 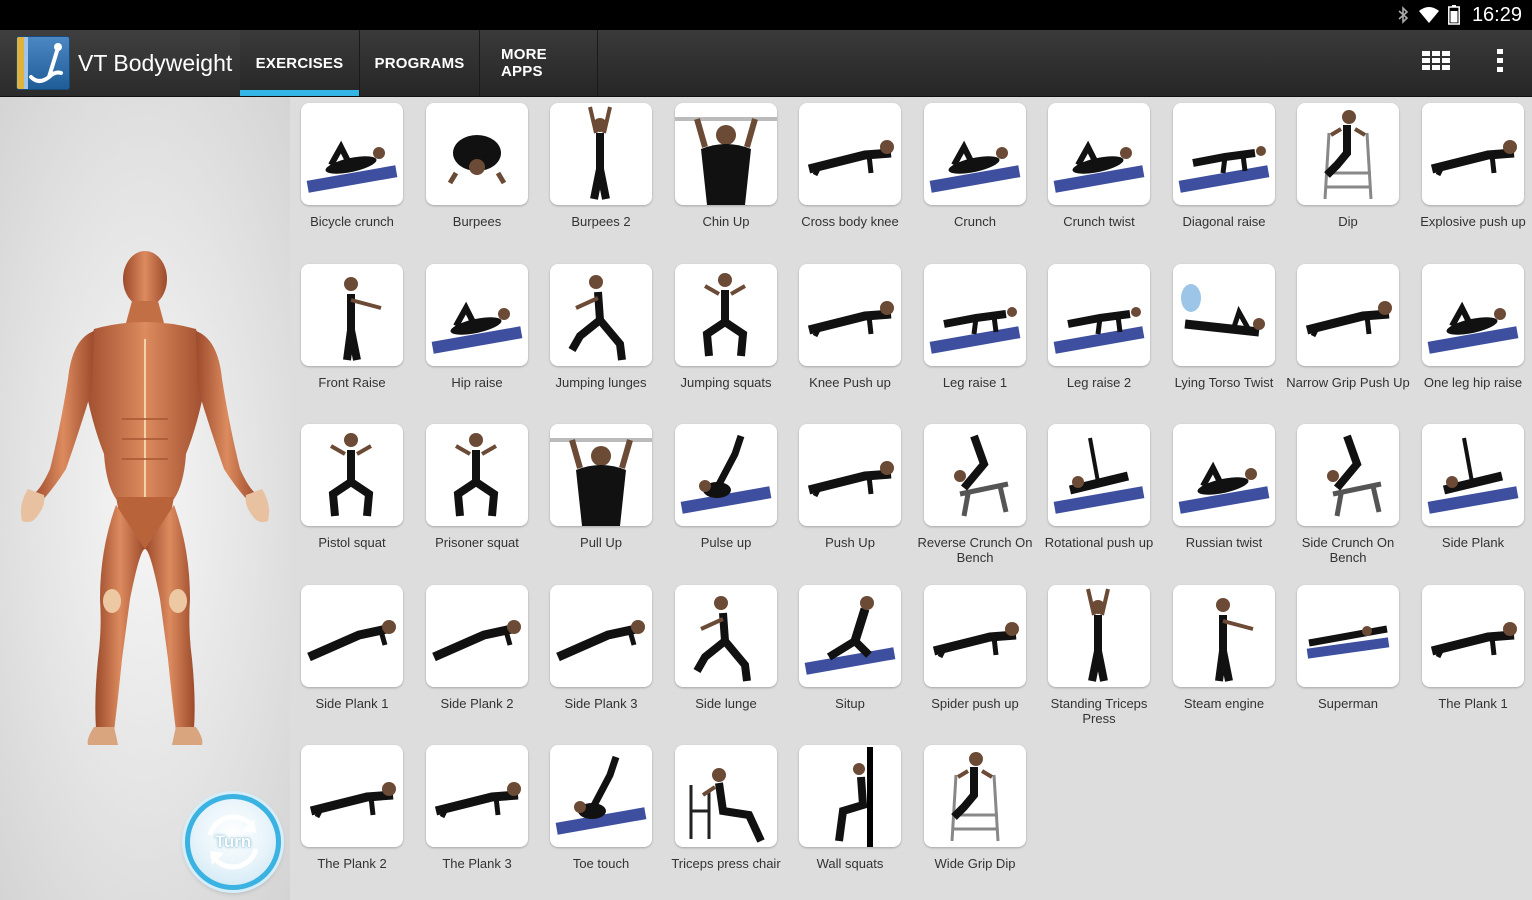 What do you see at coordinates (120, 63) in the screenshot?
I see `app-brand: VT Bodyweight` at bounding box center [120, 63].